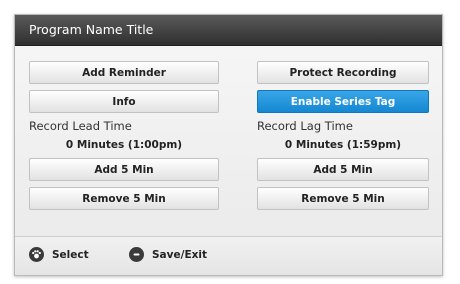 This screenshot has width=460, height=284. I want to click on lag-add-5-min-button: Add 5 Min, so click(343, 169).